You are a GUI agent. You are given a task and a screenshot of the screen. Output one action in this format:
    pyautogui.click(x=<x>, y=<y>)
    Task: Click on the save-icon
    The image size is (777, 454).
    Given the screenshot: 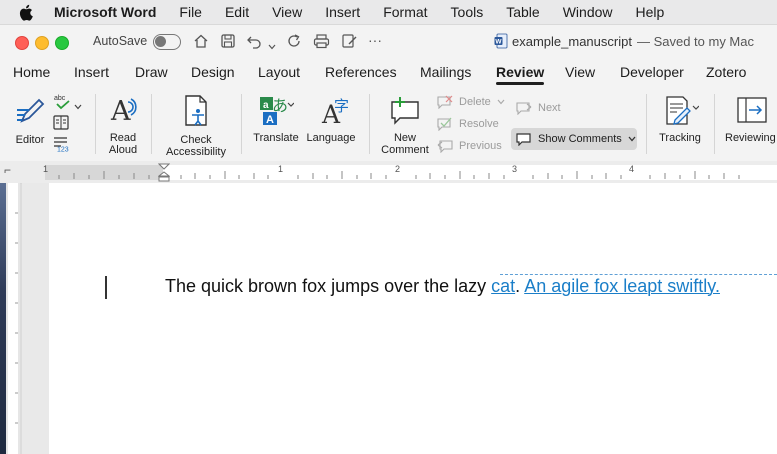 What is the action you would take?
    pyautogui.click(x=228, y=43)
    